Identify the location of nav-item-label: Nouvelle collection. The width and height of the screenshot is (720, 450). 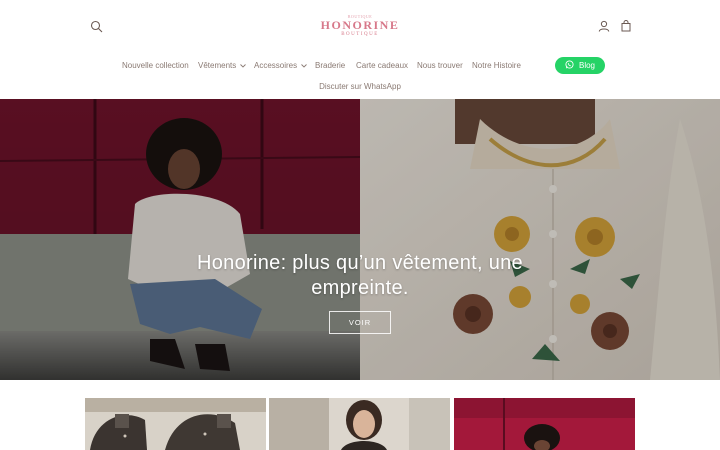
(155, 65).